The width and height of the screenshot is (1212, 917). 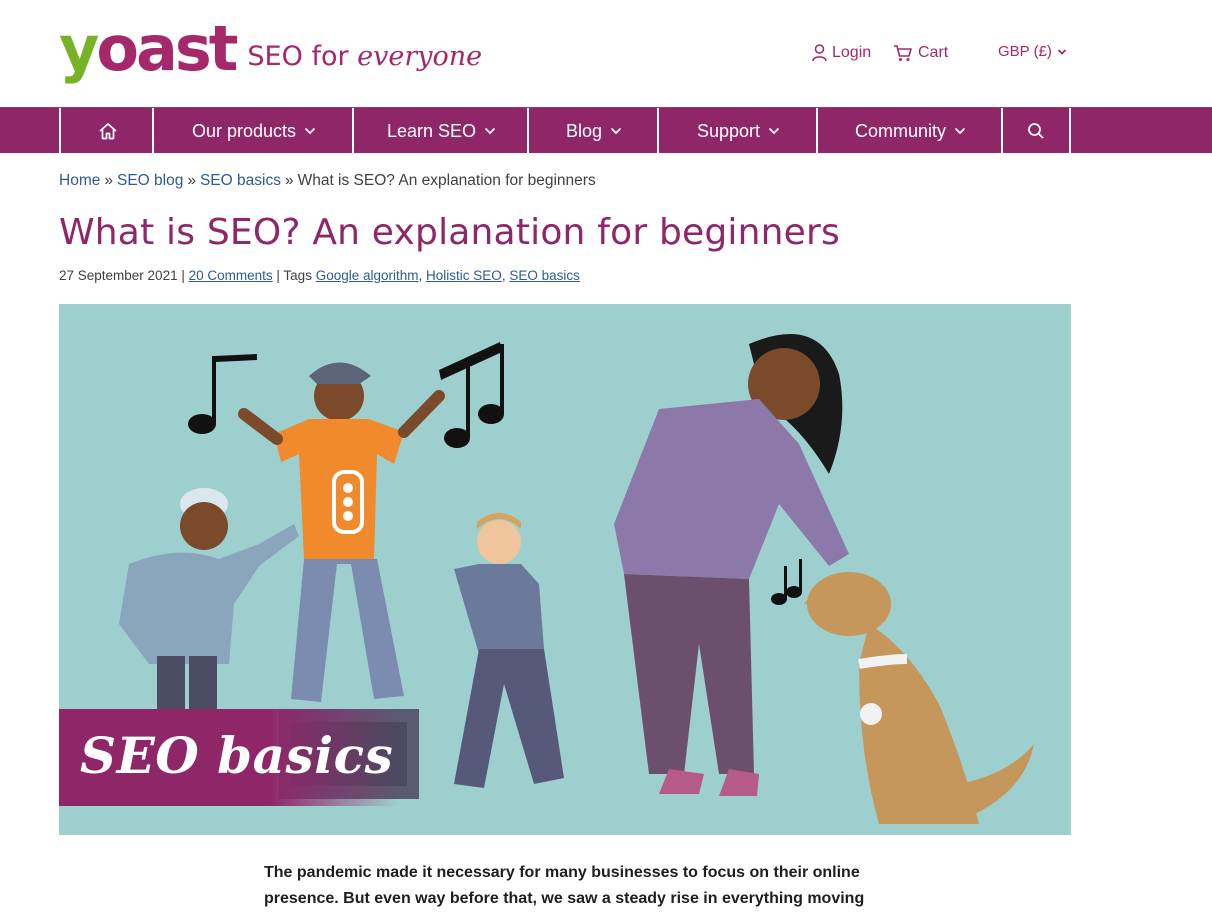 I want to click on yoast-logo: yoast SEO for everyone, so click(x=270, y=49).